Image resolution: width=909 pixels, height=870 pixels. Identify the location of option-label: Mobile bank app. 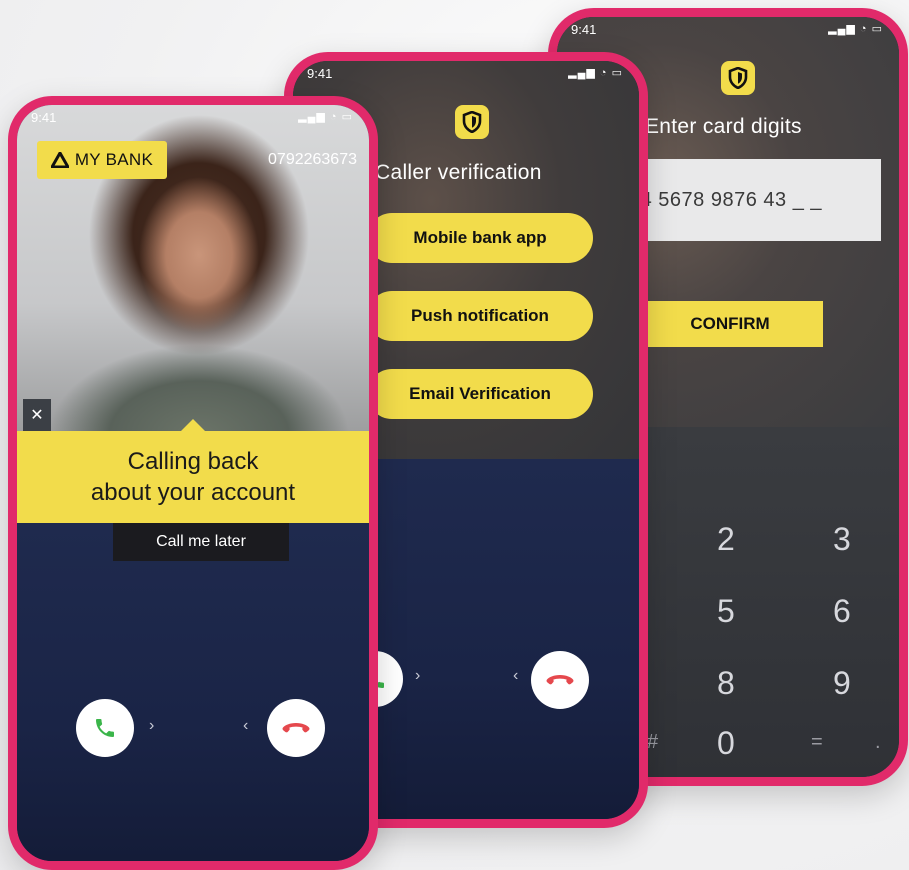
(480, 237).